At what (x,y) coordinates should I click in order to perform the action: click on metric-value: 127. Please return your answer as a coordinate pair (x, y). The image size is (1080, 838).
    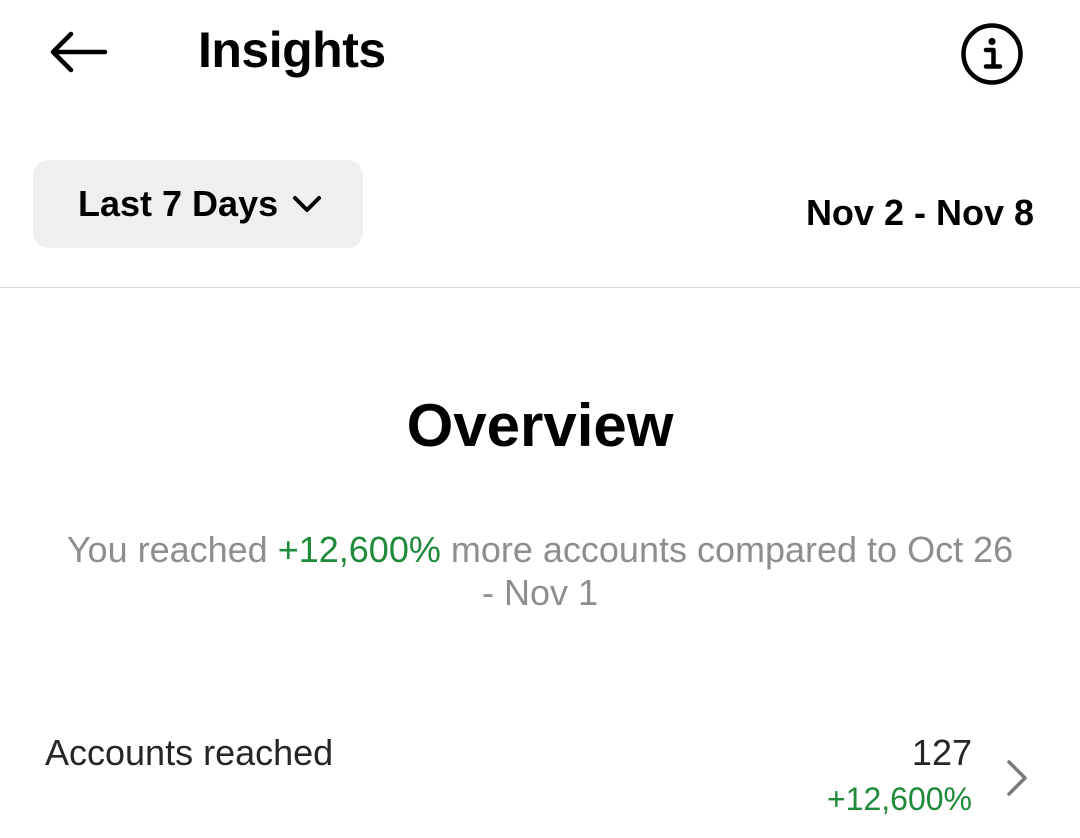
    Looking at the image, I should click on (941, 752).